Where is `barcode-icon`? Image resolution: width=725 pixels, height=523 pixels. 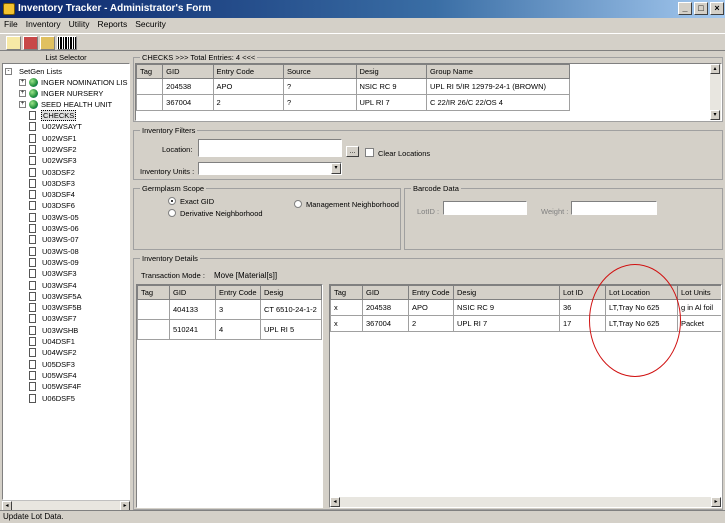 barcode-icon is located at coordinates (67, 43).